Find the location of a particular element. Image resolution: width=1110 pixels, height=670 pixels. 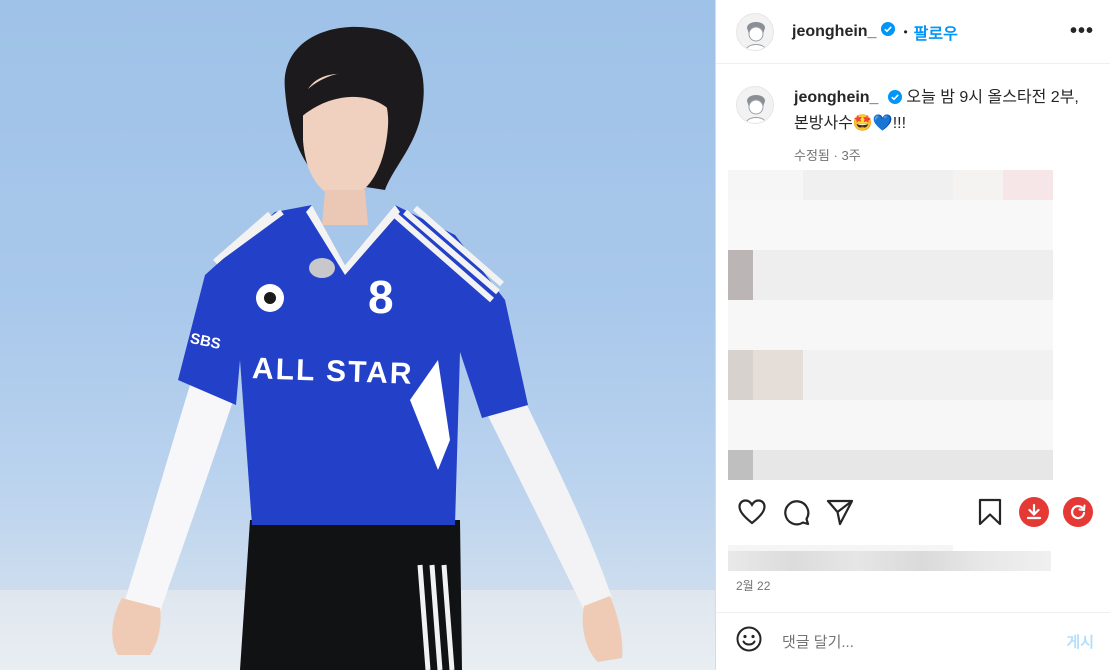

bookmark-button is located at coordinates (990, 512).